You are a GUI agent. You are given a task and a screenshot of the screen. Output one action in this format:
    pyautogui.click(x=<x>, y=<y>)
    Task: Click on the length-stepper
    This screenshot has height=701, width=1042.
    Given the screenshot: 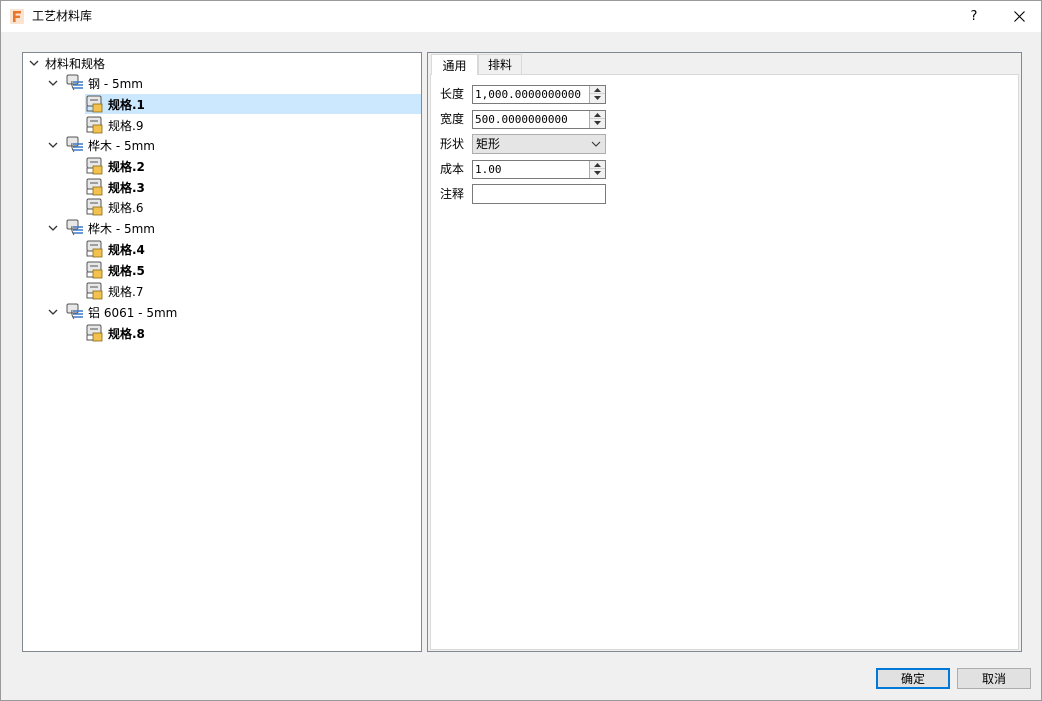 What is the action you would take?
    pyautogui.click(x=597, y=94)
    